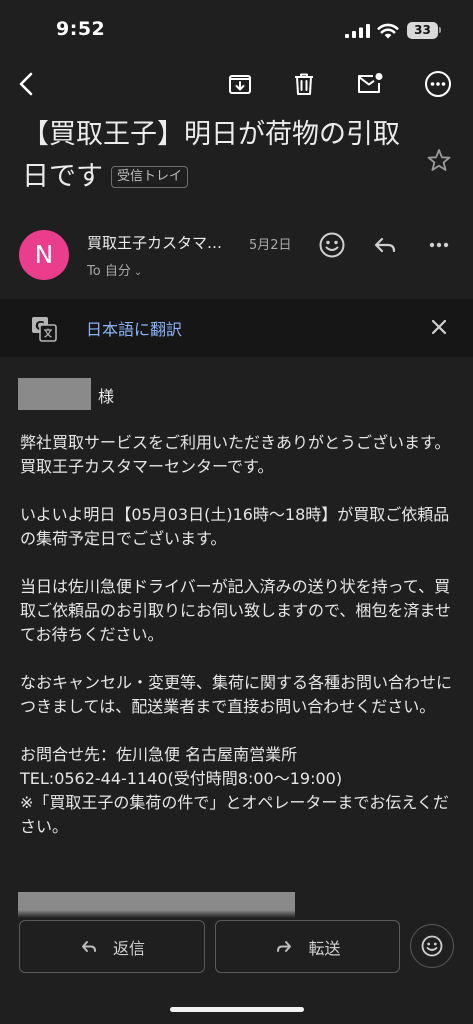 Image resolution: width=473 pixels, height=1024 pixels. I want to click on forward-label: 転送, so click(324, 948).